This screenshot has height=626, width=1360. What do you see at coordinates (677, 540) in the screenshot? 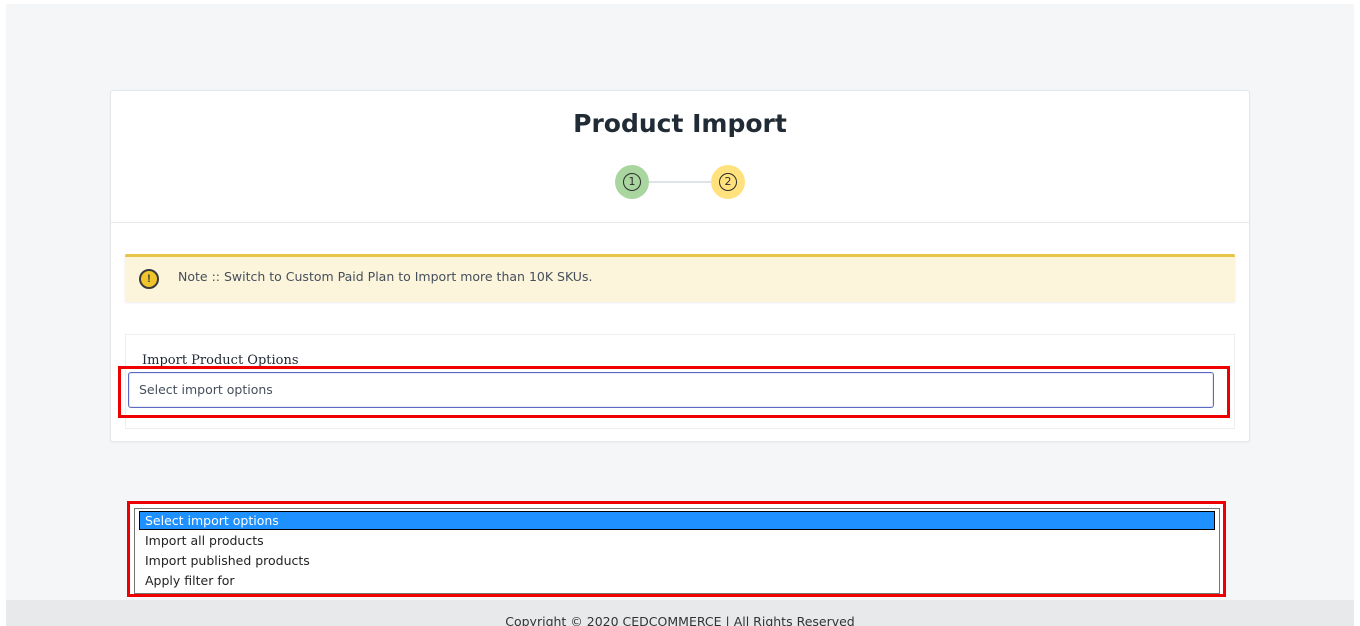
I see `dropdown-option-import-all-products: Import all products` at bounding box center [677, 540].